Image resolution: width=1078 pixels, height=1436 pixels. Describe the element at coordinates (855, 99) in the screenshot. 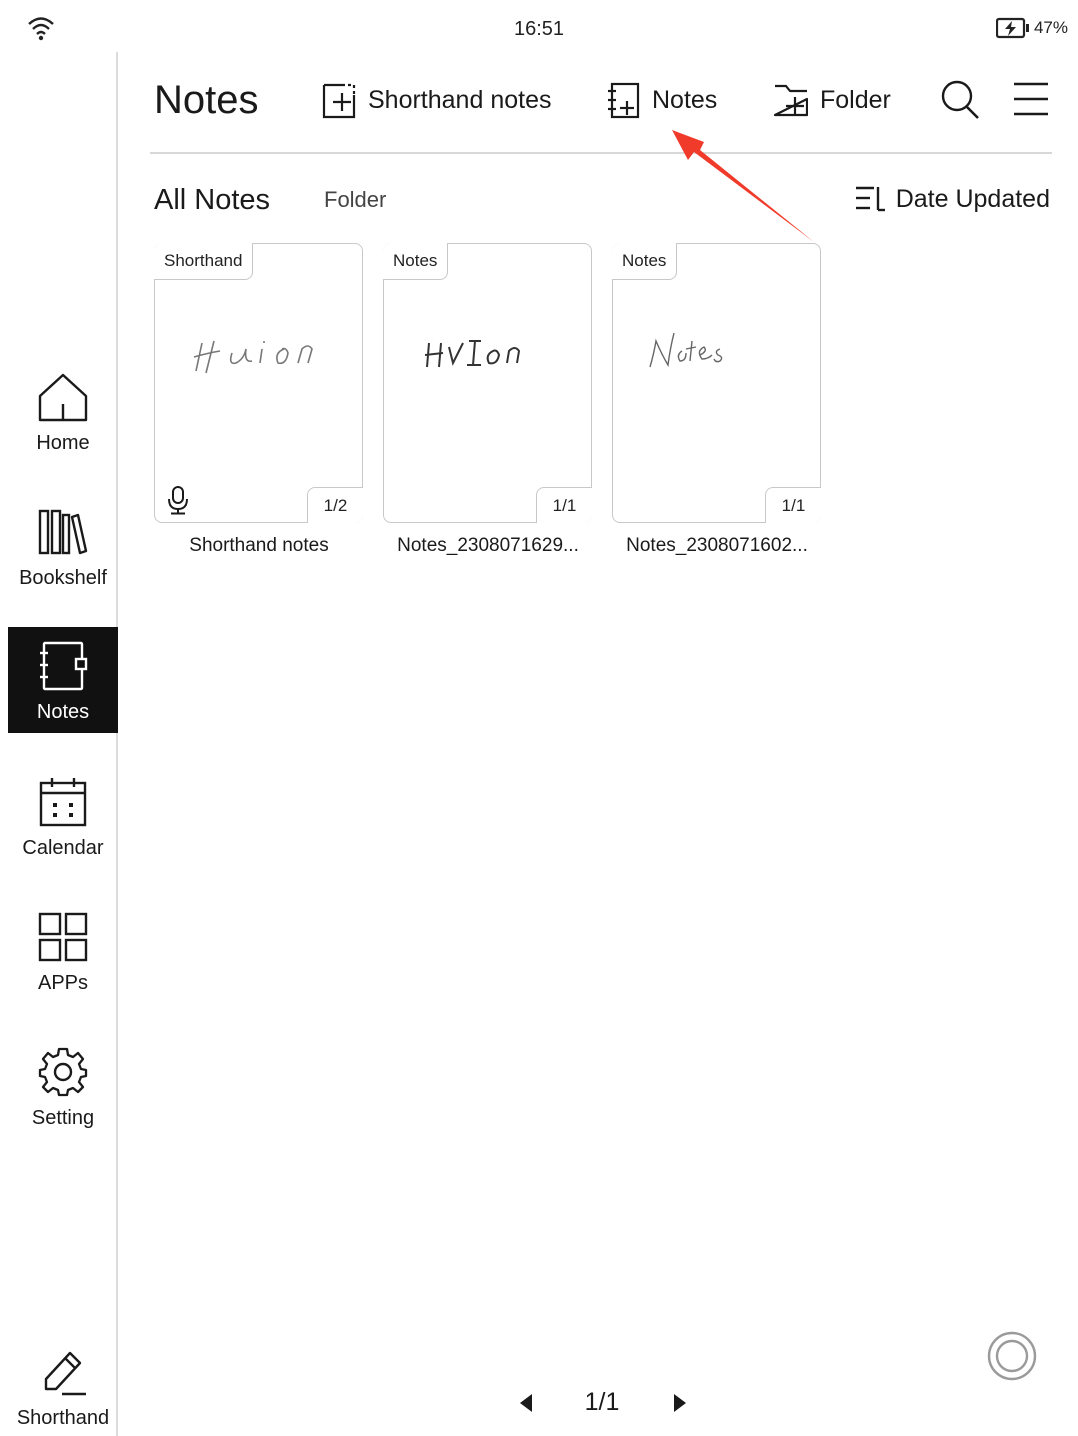

I see `new-folder-label: Folder` at that location.